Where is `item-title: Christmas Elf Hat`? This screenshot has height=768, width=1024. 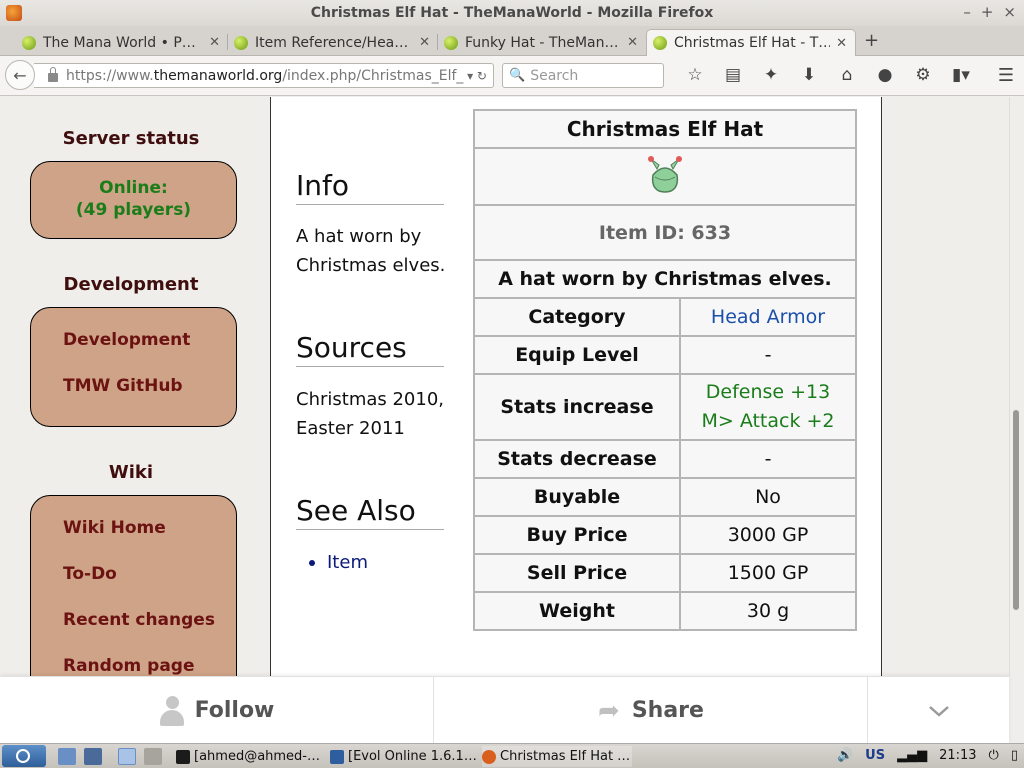 item-title: Christmas Elf Hat is located at coordinates (665, 129).